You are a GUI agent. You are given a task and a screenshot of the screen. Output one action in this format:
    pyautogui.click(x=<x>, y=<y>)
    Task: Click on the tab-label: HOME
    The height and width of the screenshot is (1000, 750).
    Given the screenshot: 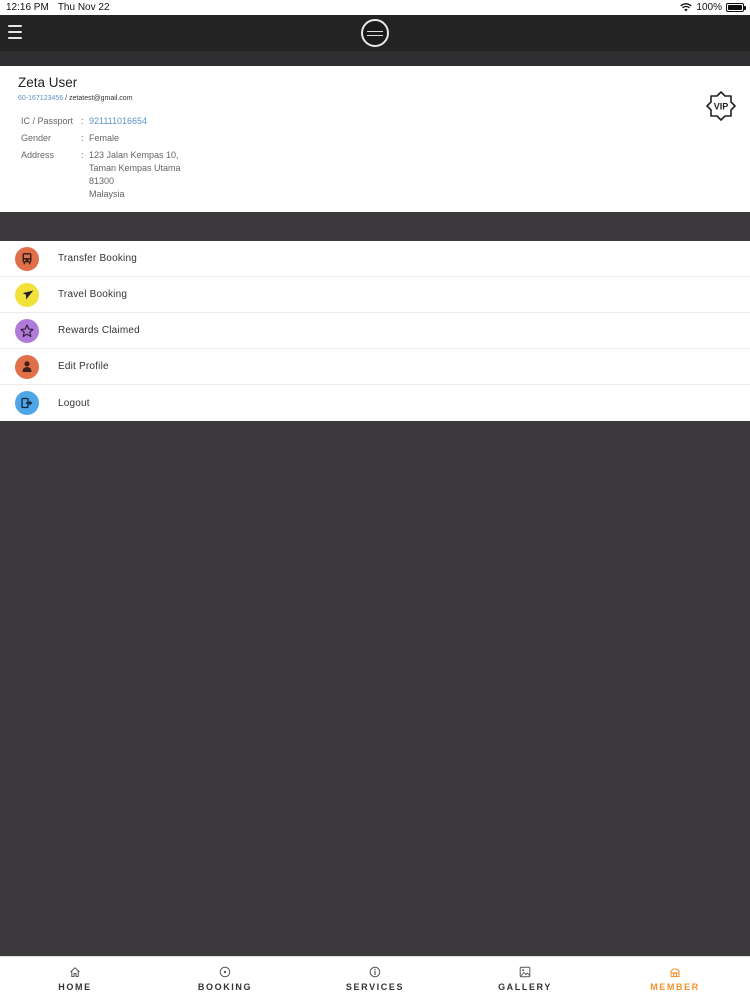 What is the action you would take?
    pyautogui.click(x=75, y=986)
    